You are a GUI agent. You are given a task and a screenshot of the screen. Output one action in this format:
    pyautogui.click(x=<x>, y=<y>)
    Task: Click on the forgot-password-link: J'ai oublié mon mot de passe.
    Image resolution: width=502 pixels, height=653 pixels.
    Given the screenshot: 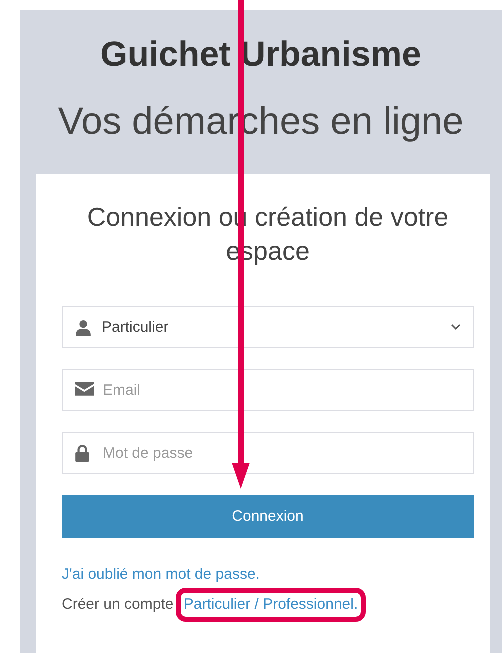 What is the action you would take?
    pyautogui.click(x=161, y=574)
    